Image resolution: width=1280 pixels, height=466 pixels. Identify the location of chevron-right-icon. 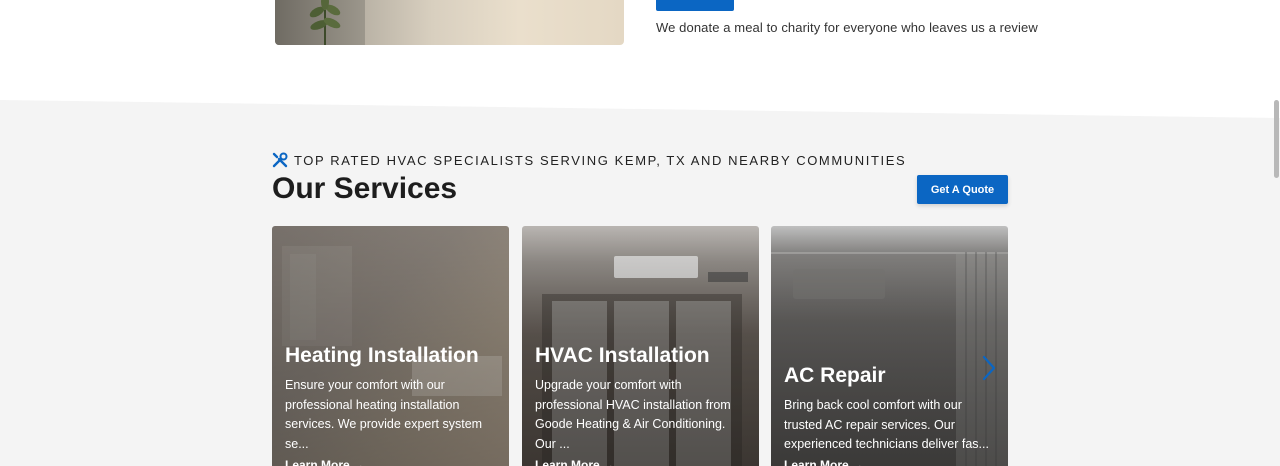
(989, 368).